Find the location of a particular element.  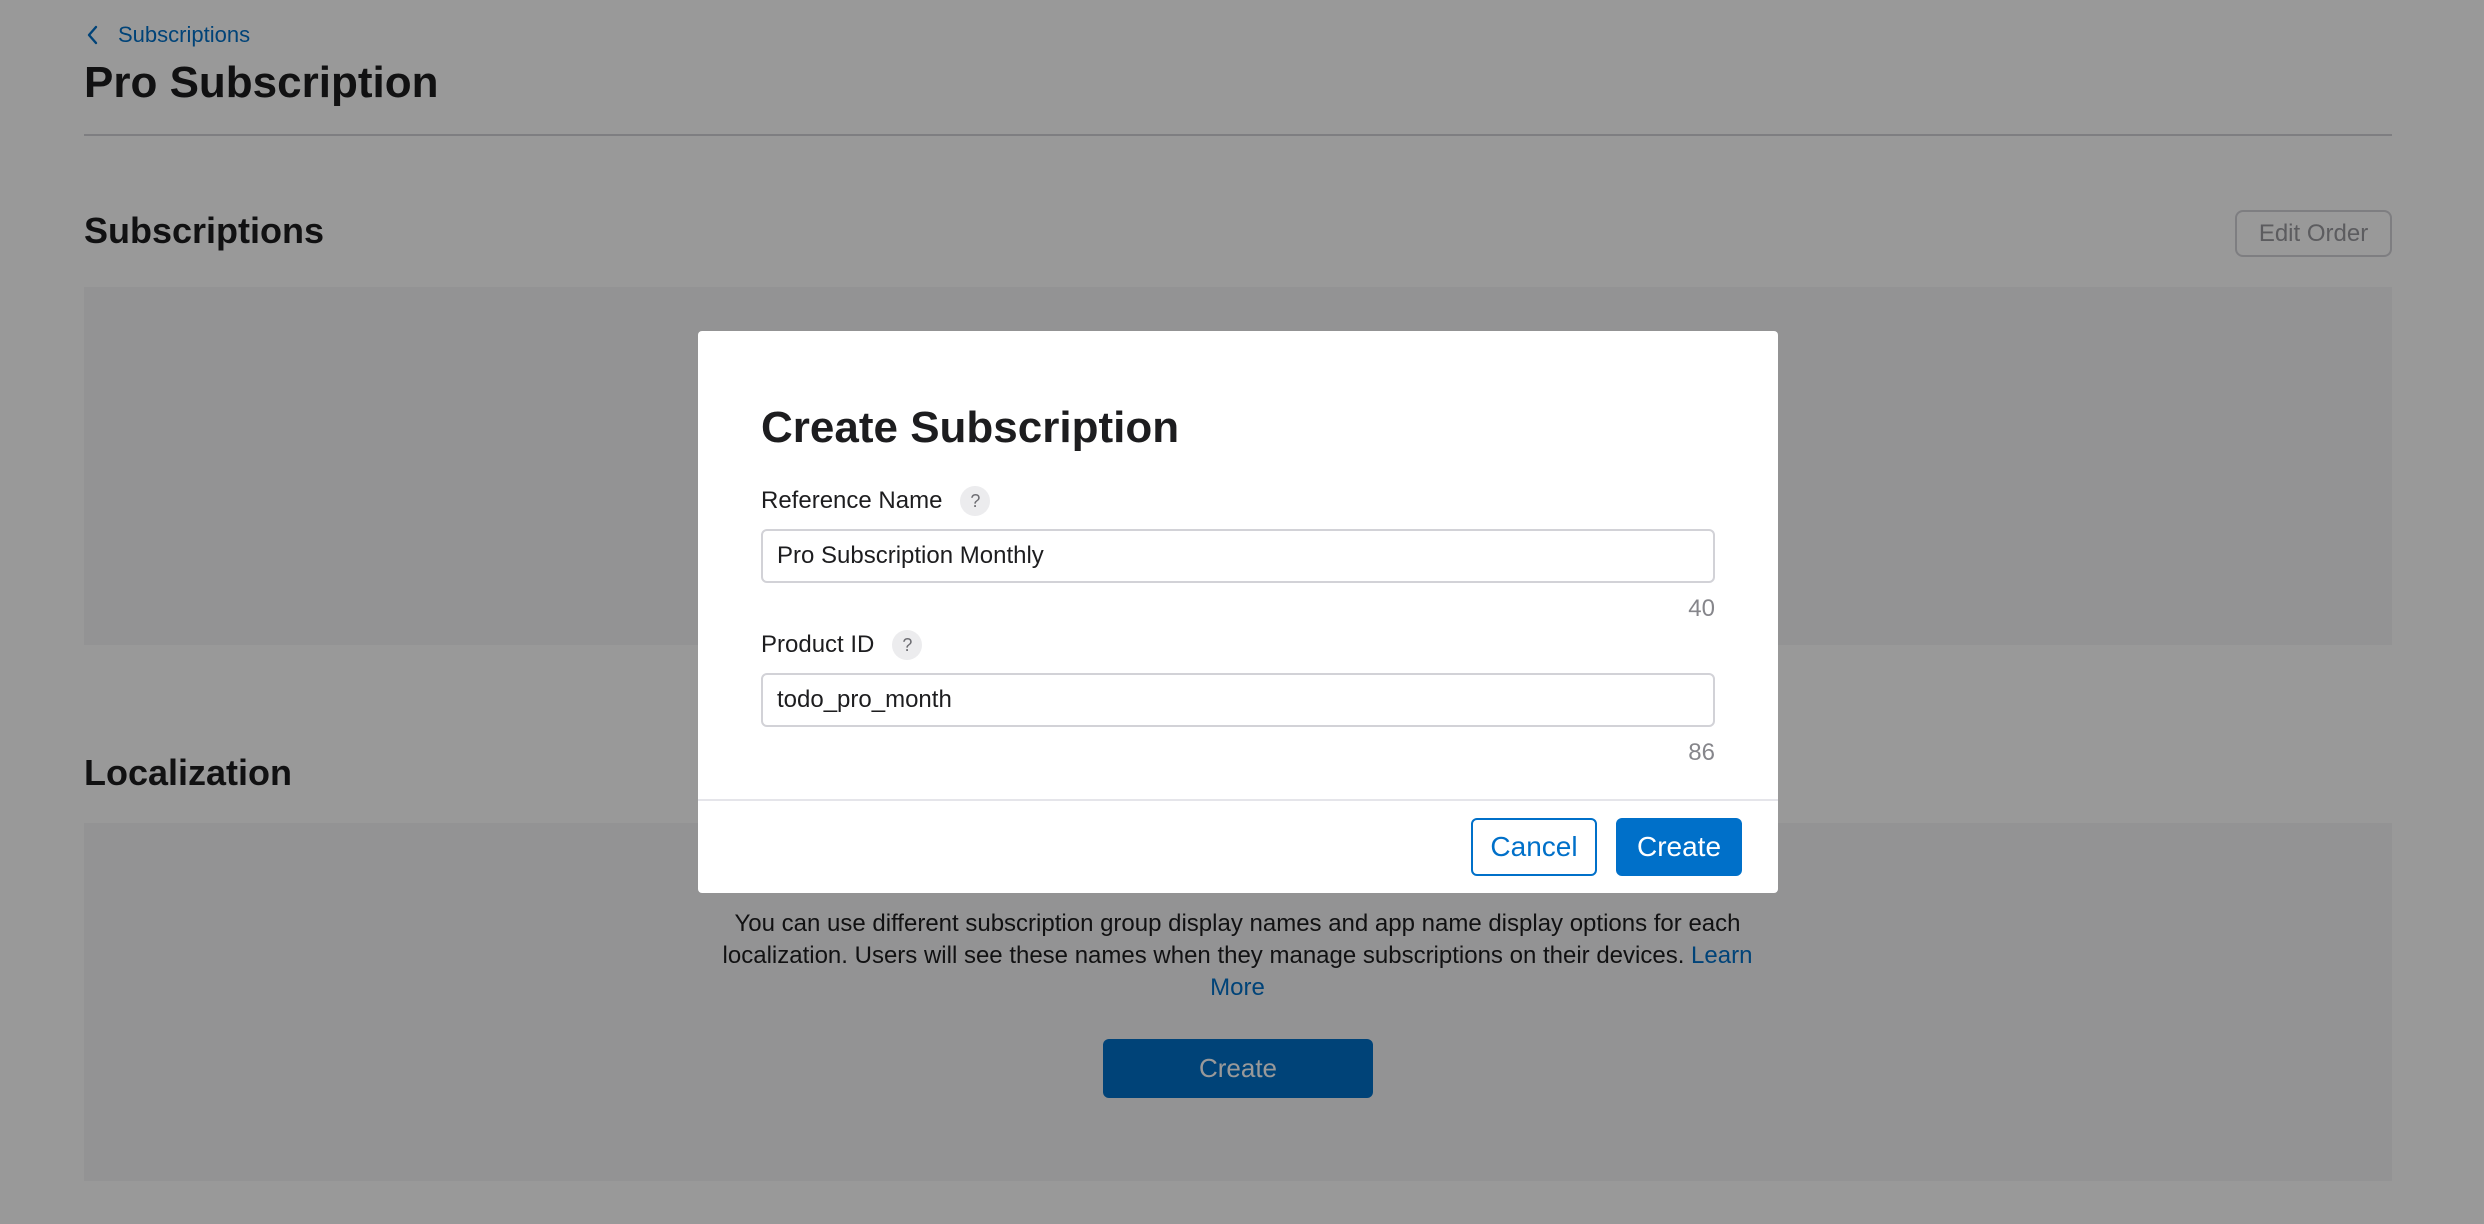

product-id-char-counter: 86 is located at coordinates (1701, 752).